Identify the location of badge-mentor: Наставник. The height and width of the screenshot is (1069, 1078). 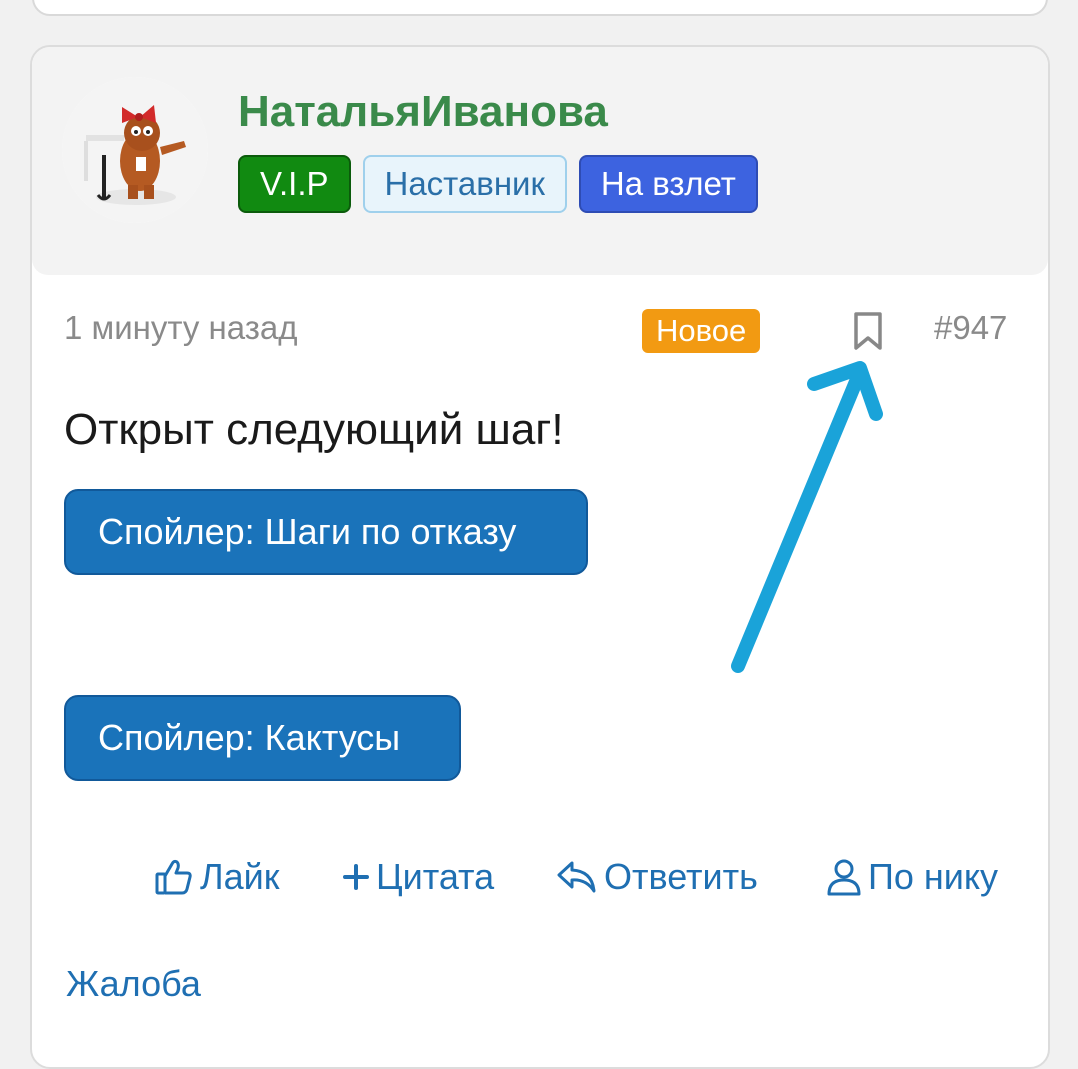
(464, 184).